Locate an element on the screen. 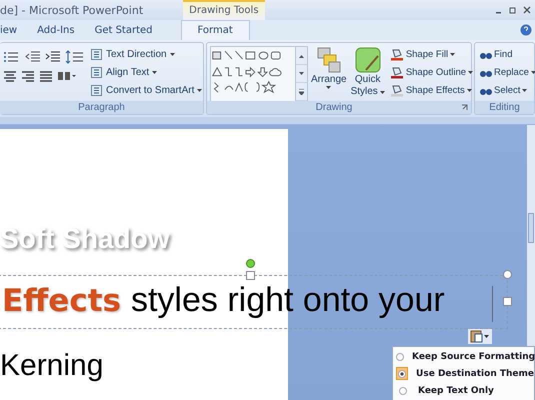  ribbon-tab: Add-Ins is located at coordinates (56, 30).